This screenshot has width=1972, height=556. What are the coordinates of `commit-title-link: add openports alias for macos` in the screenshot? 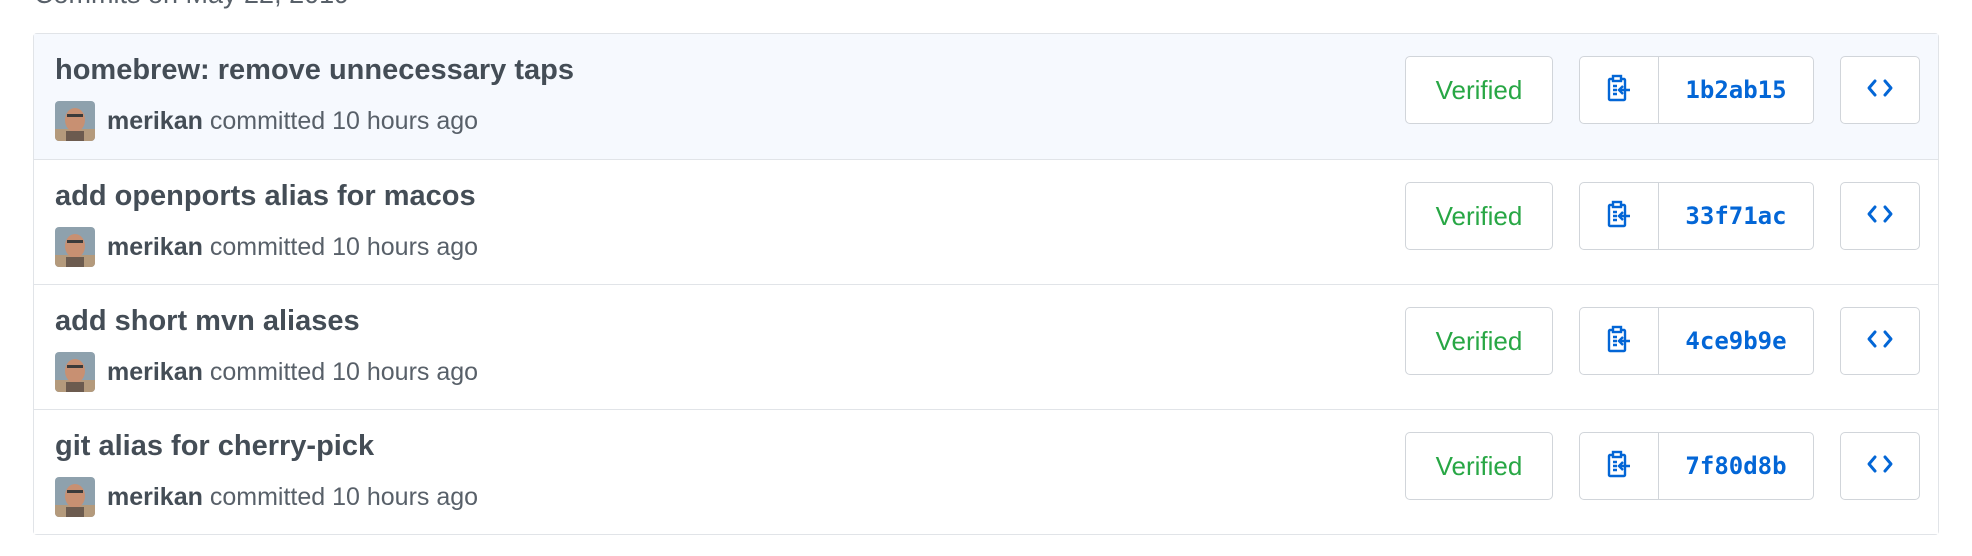 It's located at (265, 196).